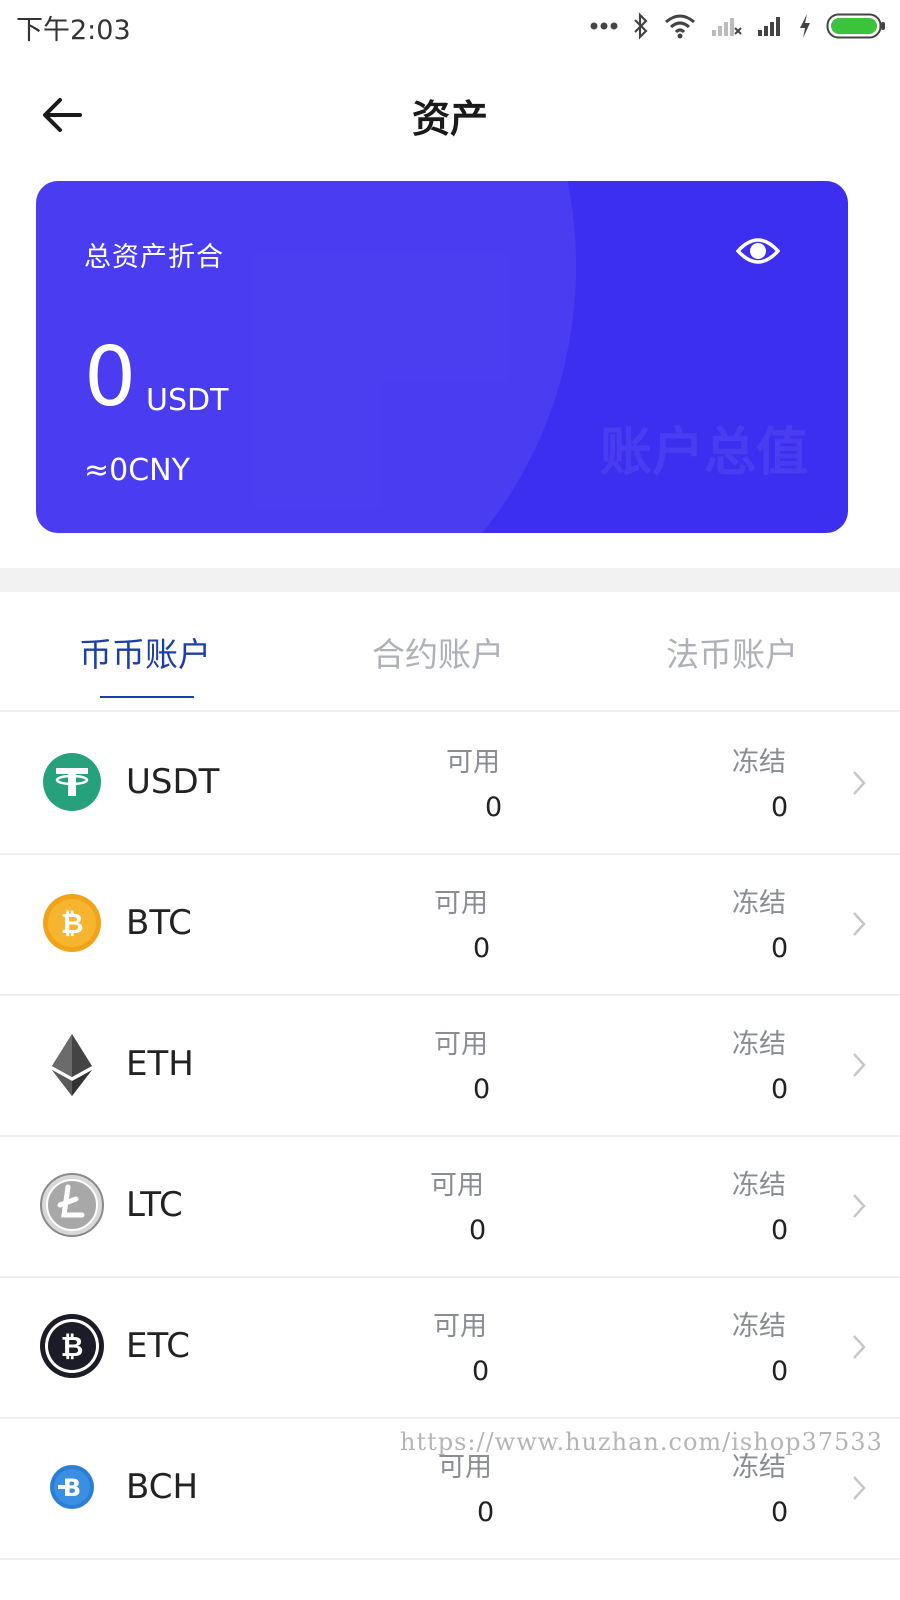 Image resolution: width=900 pixels, height=1600 pixels. What do you see at coordinates (72, 1205) in the screenshot?
I see `litecoin-icon` at bounding box center [72, 1205].